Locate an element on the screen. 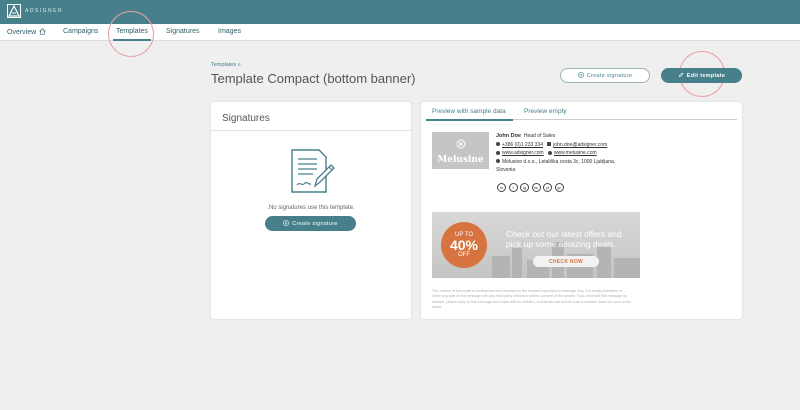 The height and width of the screenshot is (410, 800). signature-title: Head of Sales is located at coordinates (539, 136).